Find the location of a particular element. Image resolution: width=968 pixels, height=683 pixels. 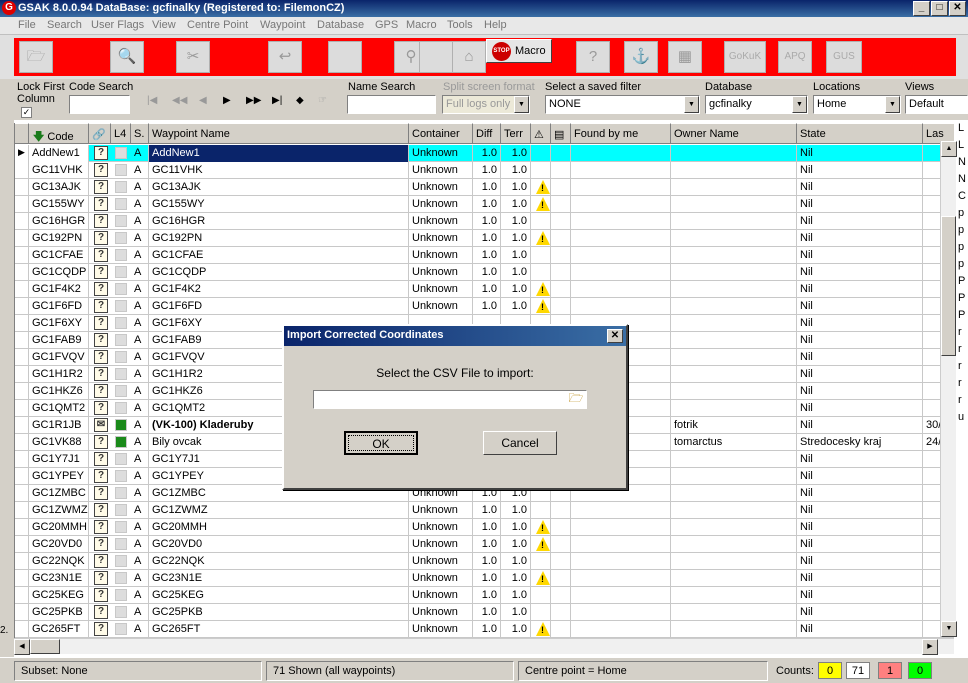

table-row: GC20VD0 A GC20VD0 Unknown 1.0 1.0 Nil?! is located at coordinates (484, 544).